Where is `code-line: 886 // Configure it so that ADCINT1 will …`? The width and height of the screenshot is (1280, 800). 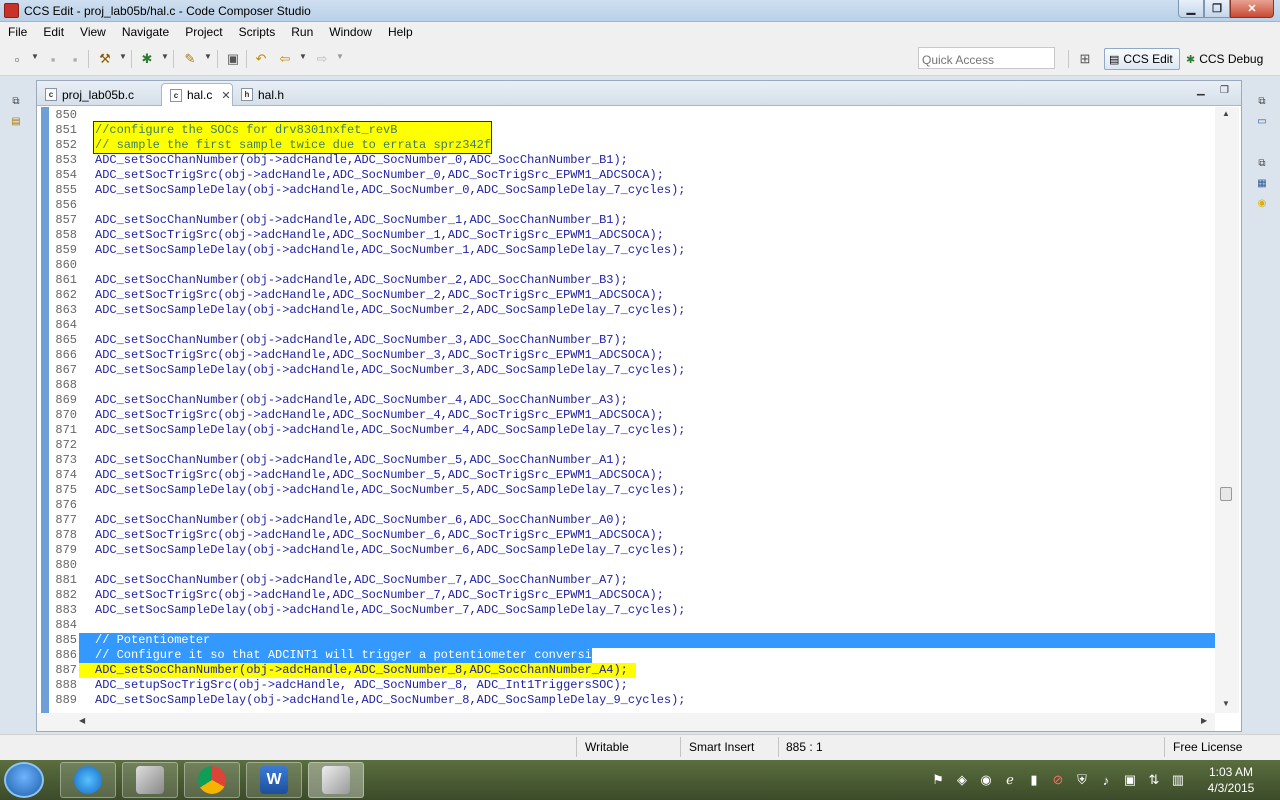 code-line: 886 // Configure it so that ADCINT1 will … is located at coordinates (626, 655).